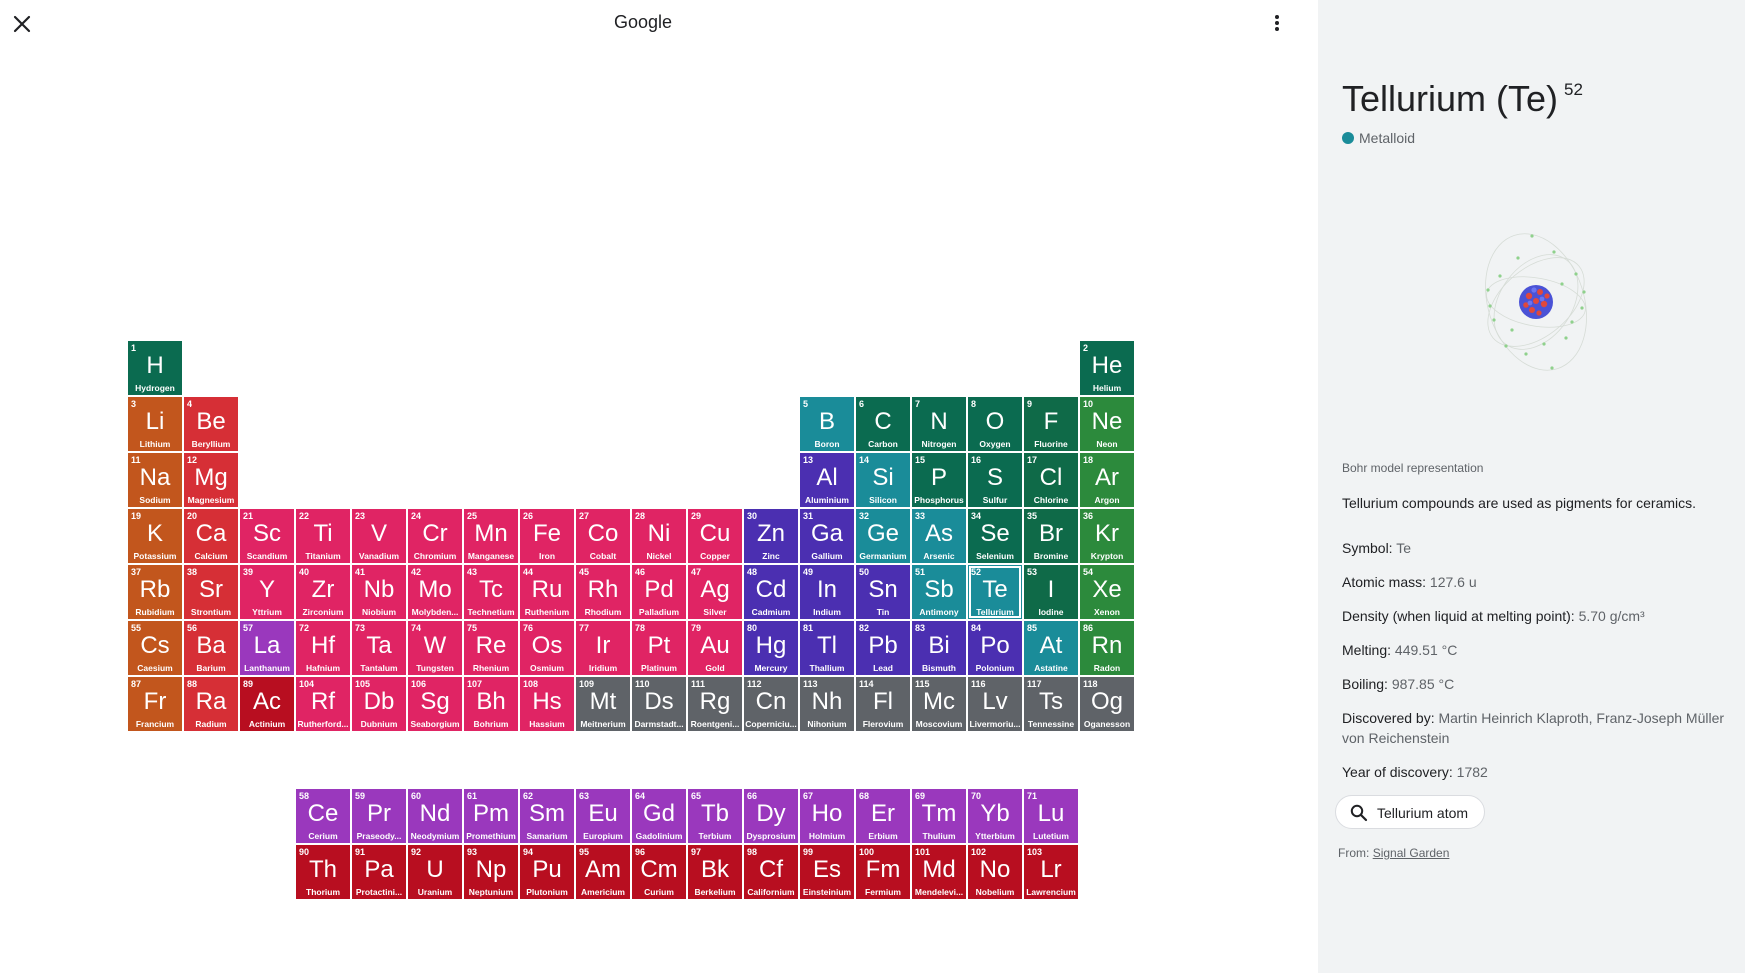 This screenshot has width=1745, height=973. Describe the element at coordinates (1536, 306) in the screenshot. I see `bohr-model-atom-icon` at that location.